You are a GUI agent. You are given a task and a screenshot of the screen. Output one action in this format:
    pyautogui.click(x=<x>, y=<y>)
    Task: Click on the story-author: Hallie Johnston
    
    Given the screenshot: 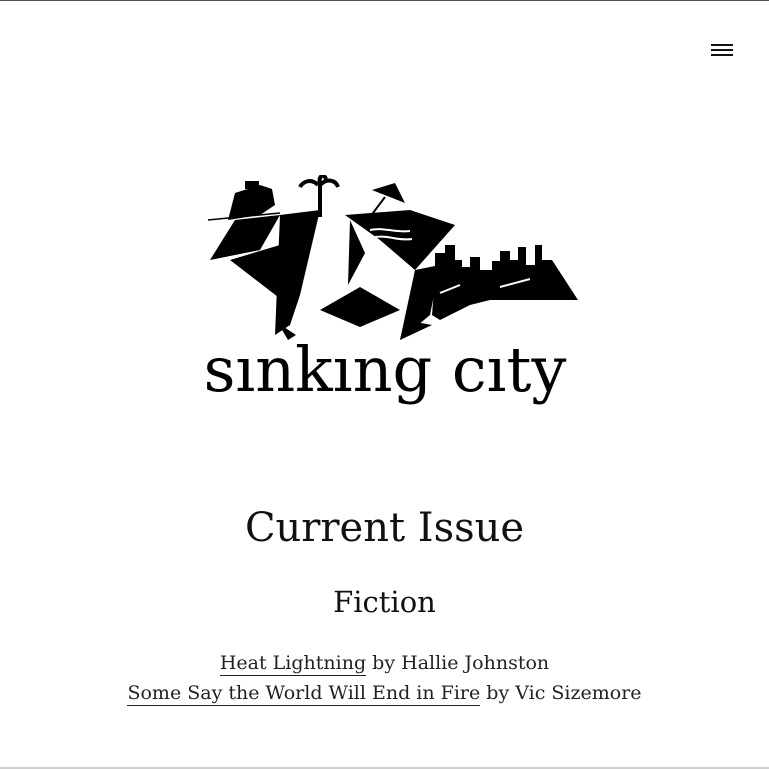 What is the action you would take?
    pyautogui.click(x=475, y=663)
    